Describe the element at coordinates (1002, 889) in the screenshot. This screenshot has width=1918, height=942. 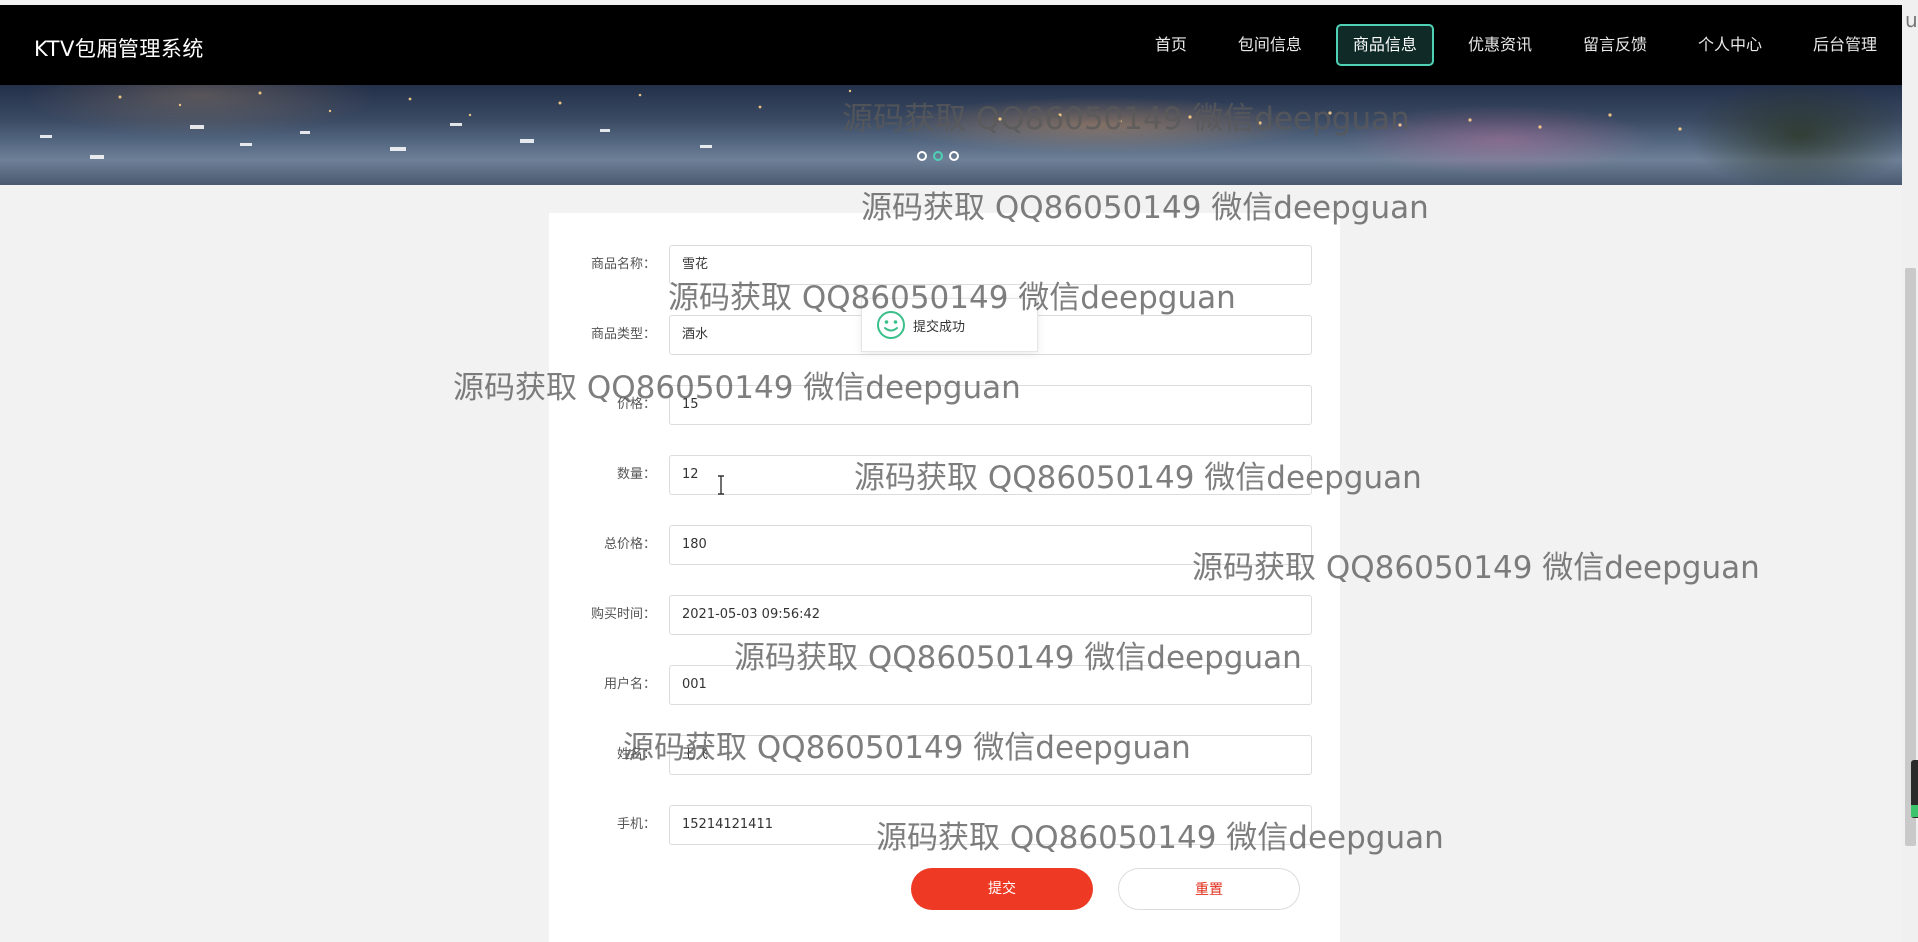
I see `submit-button: 提交` at that location.